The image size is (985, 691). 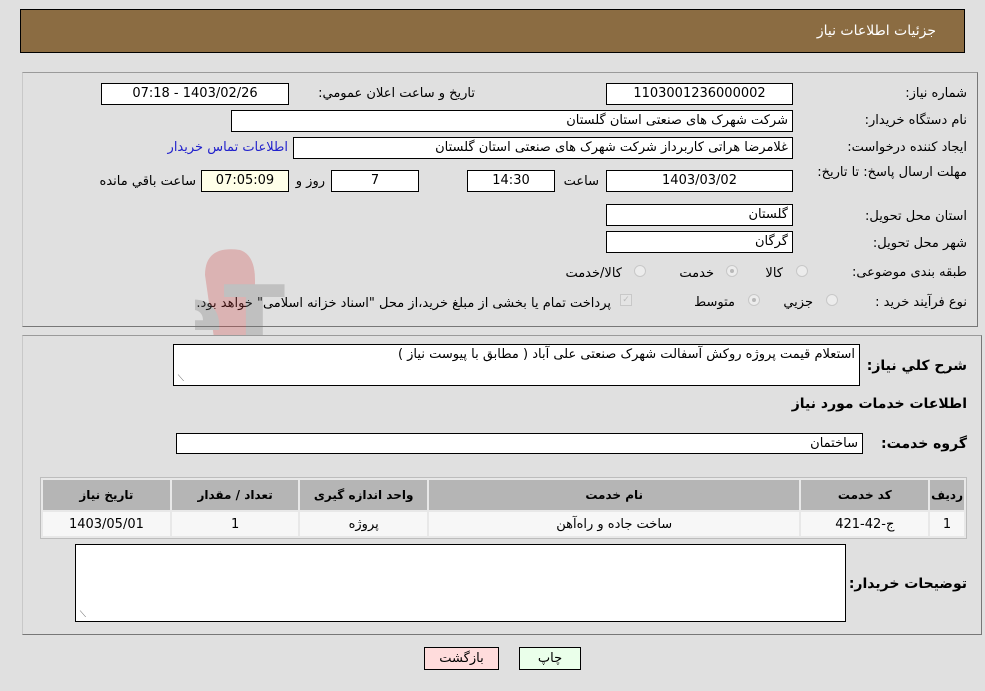 I want to click on back-button: بازگشت, so click(x=461, y=658).